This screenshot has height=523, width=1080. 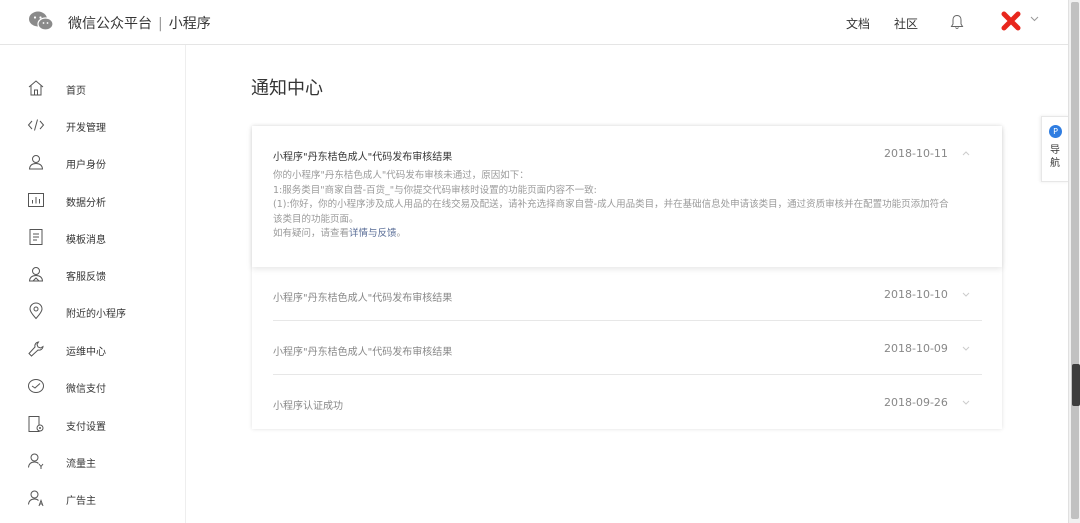 I want to click on sidebar-item-label: 微信支付, so click(x=86, y=389).